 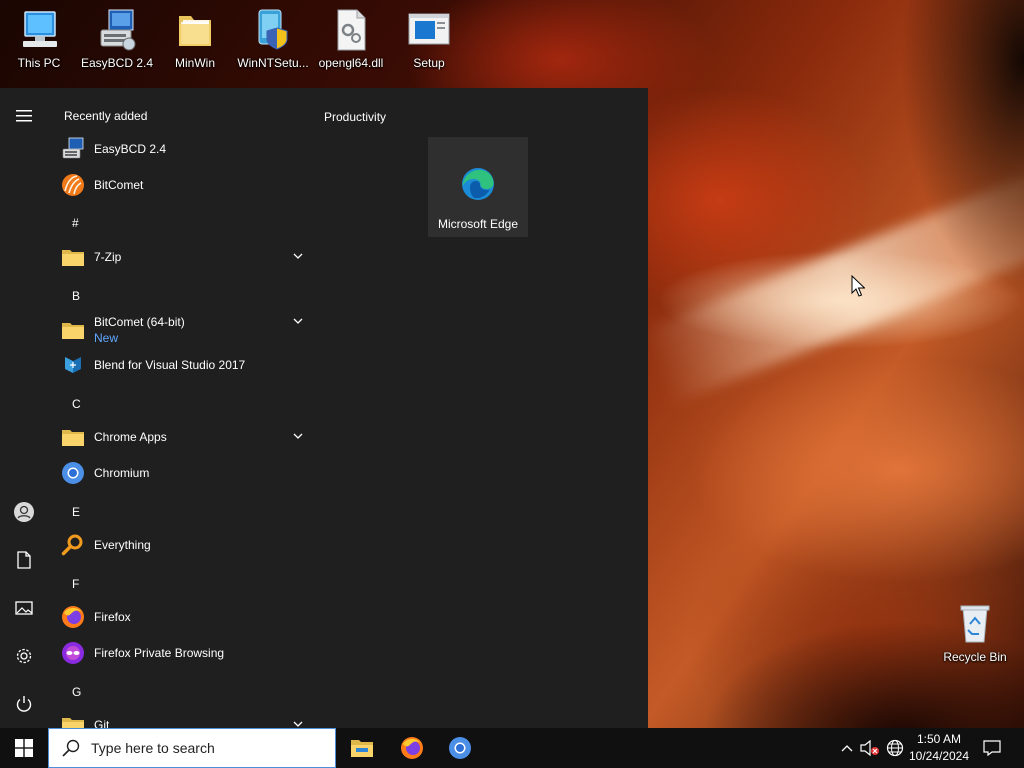 I want to click on clock-date: 10/24/2024, so click(x=939, y=756).